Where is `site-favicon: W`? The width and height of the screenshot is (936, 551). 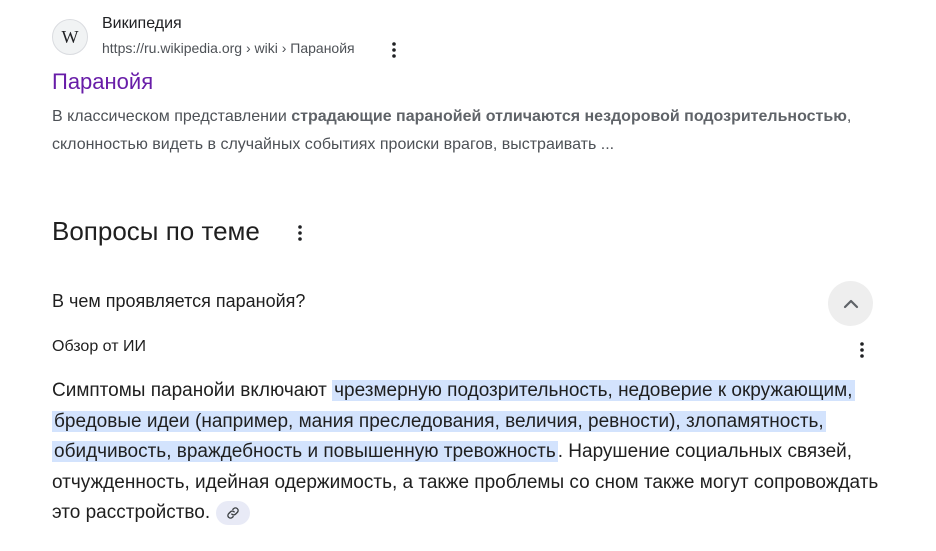
site-favicon: W is located at coordinates (70, 37).